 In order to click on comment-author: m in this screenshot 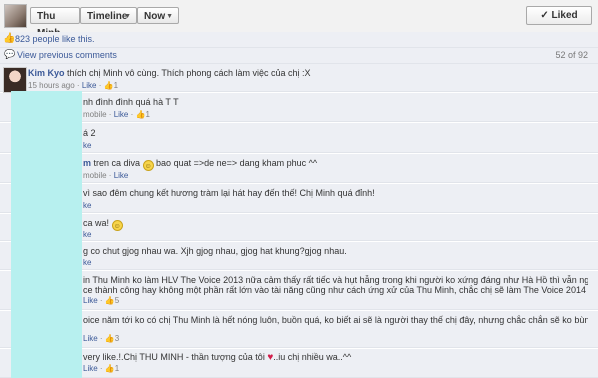, I will do `click(87, 163)`.